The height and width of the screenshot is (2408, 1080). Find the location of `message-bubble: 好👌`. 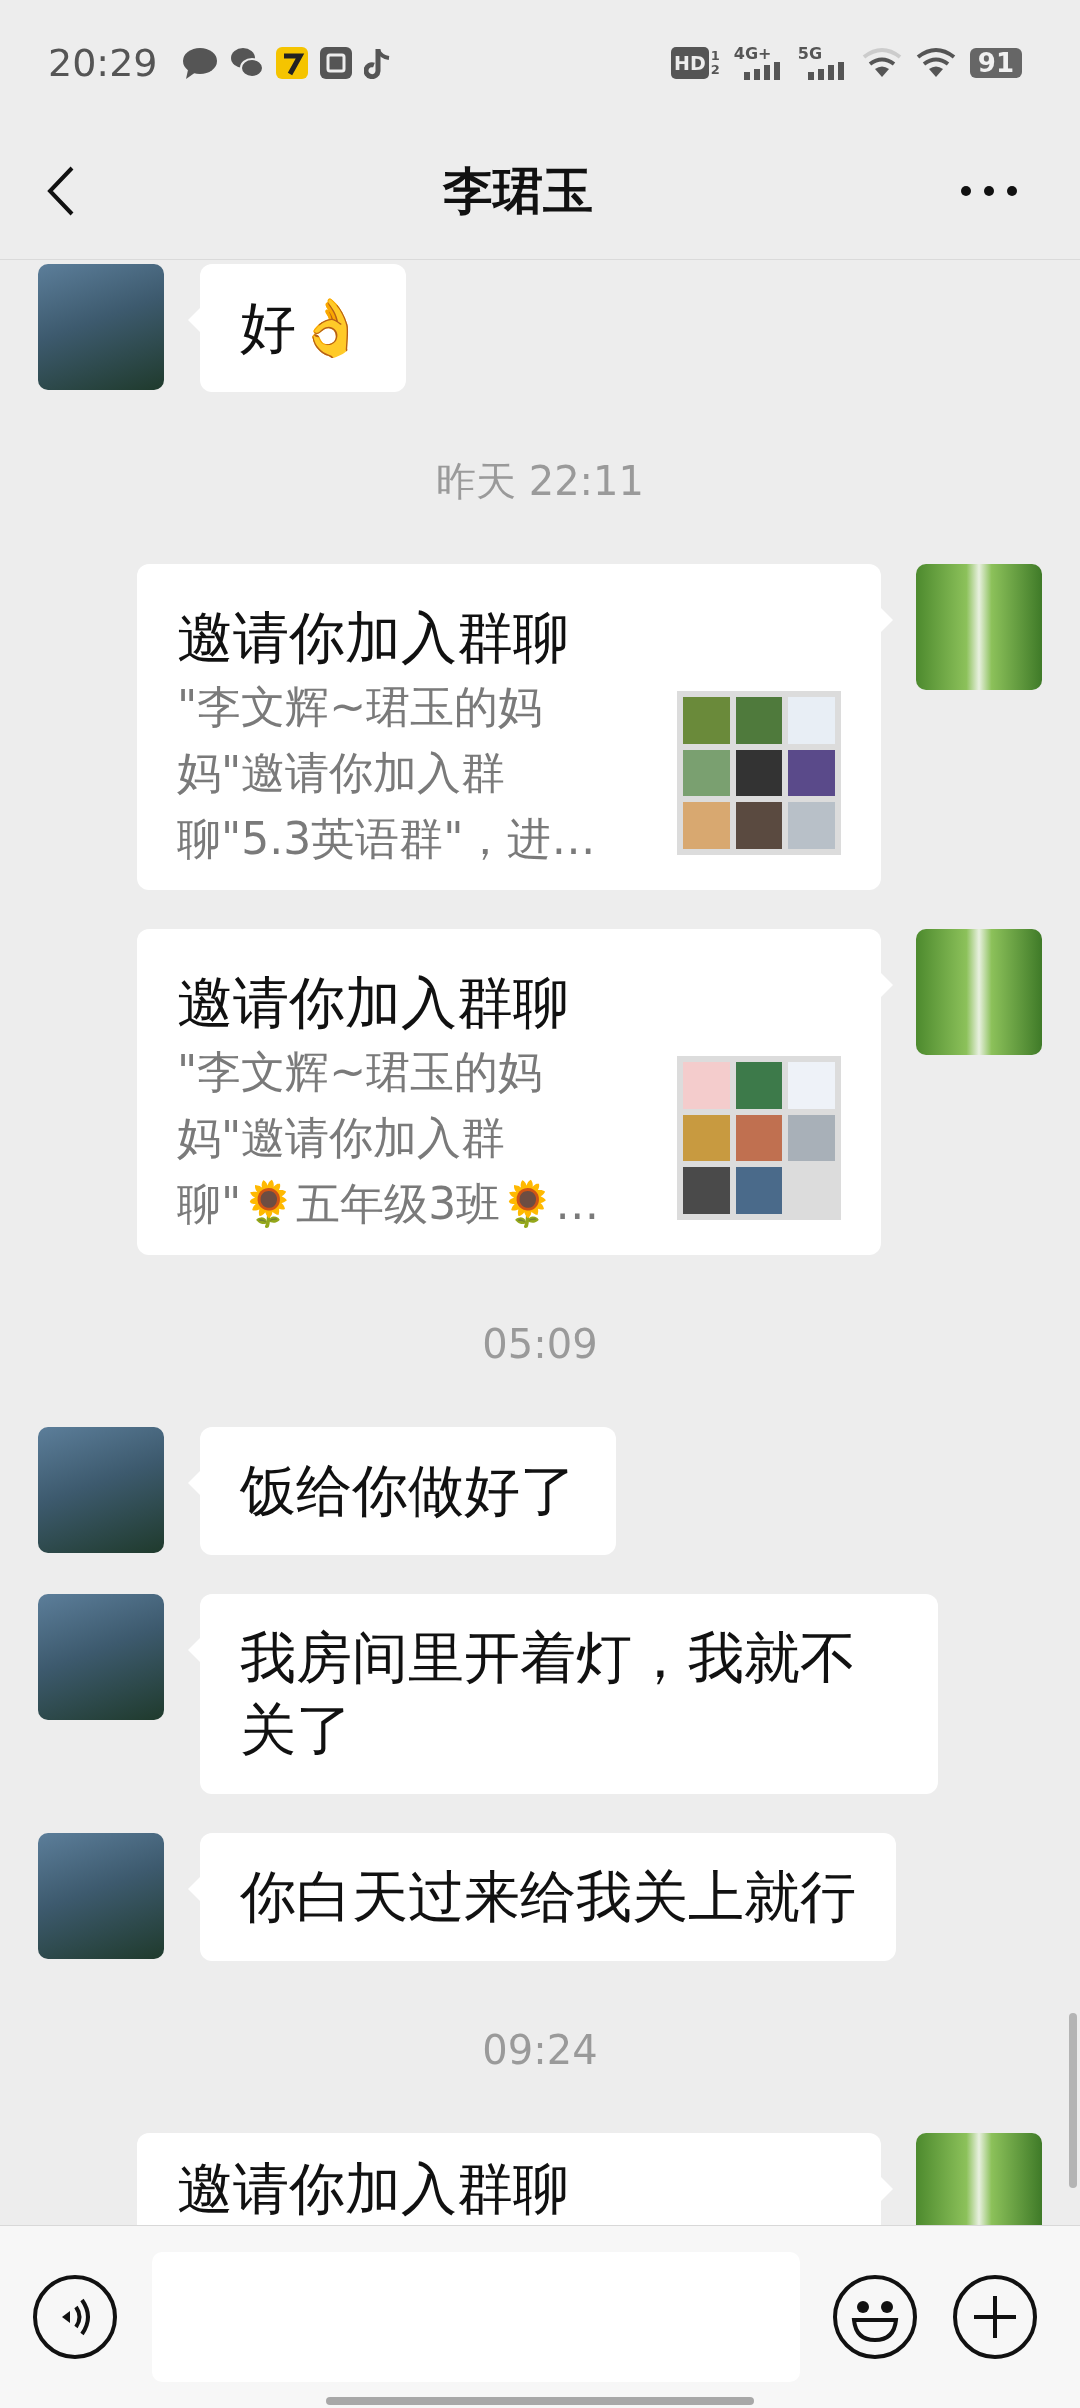

message-bubble: 好👌 is located at coordinates (303, 328).